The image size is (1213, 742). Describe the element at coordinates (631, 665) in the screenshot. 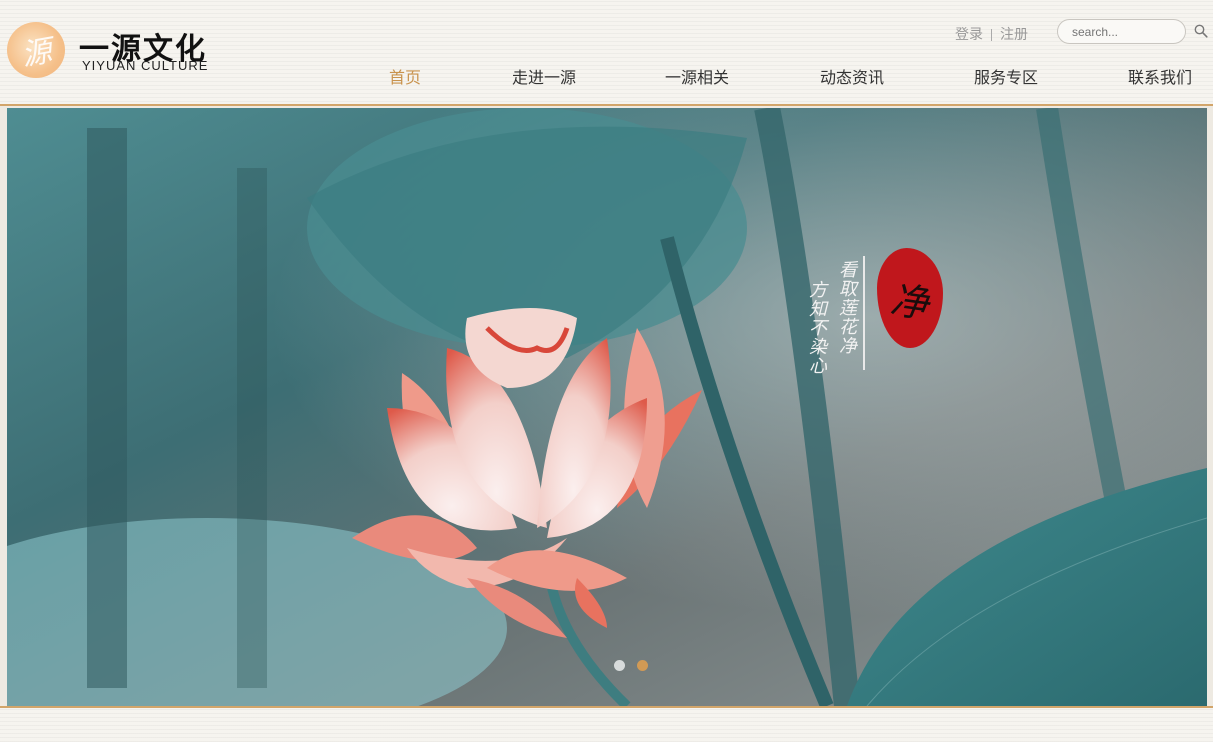

I see `slider-pagination` at that location.